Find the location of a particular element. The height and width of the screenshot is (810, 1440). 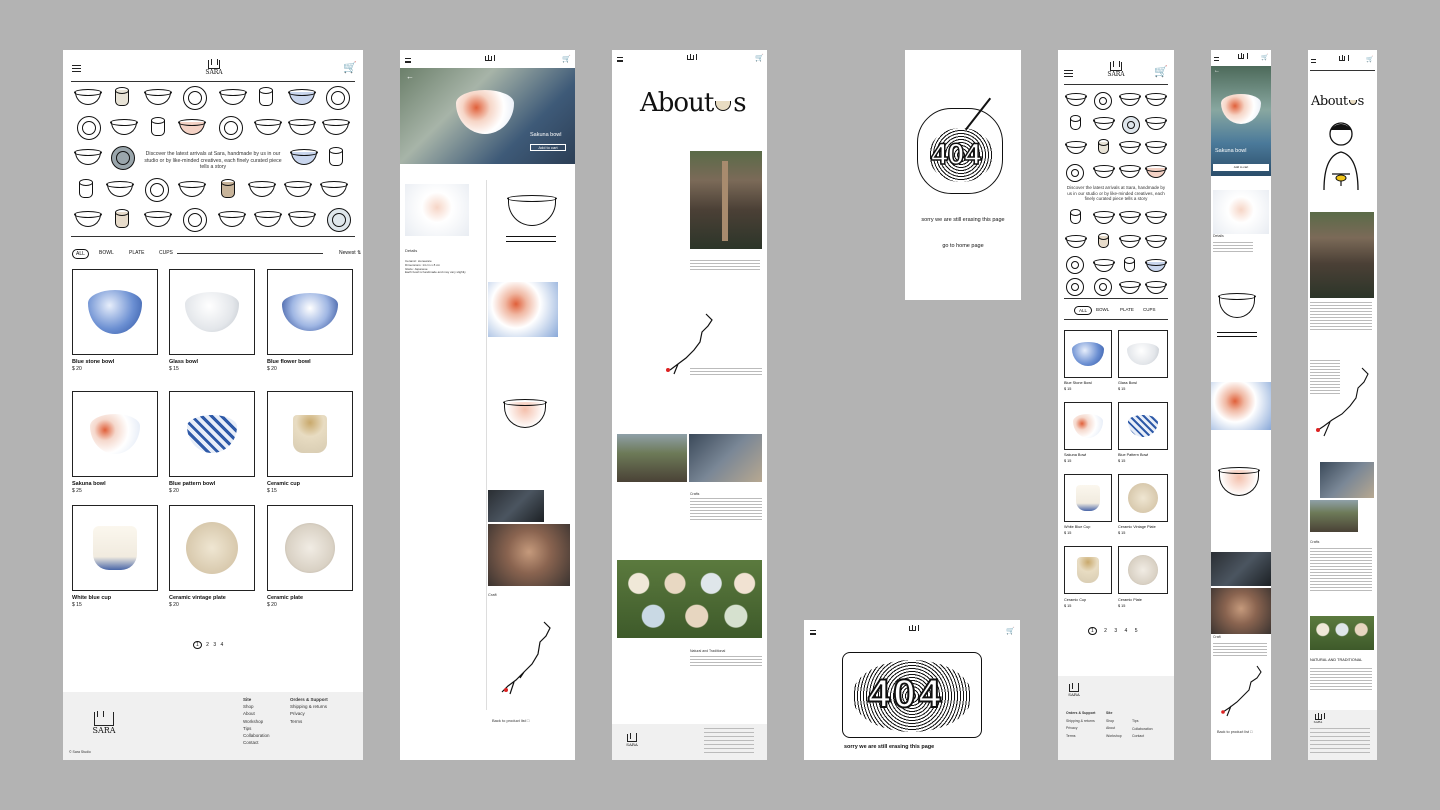

product-name: Glass bowl is located at coordinates (183, 362).